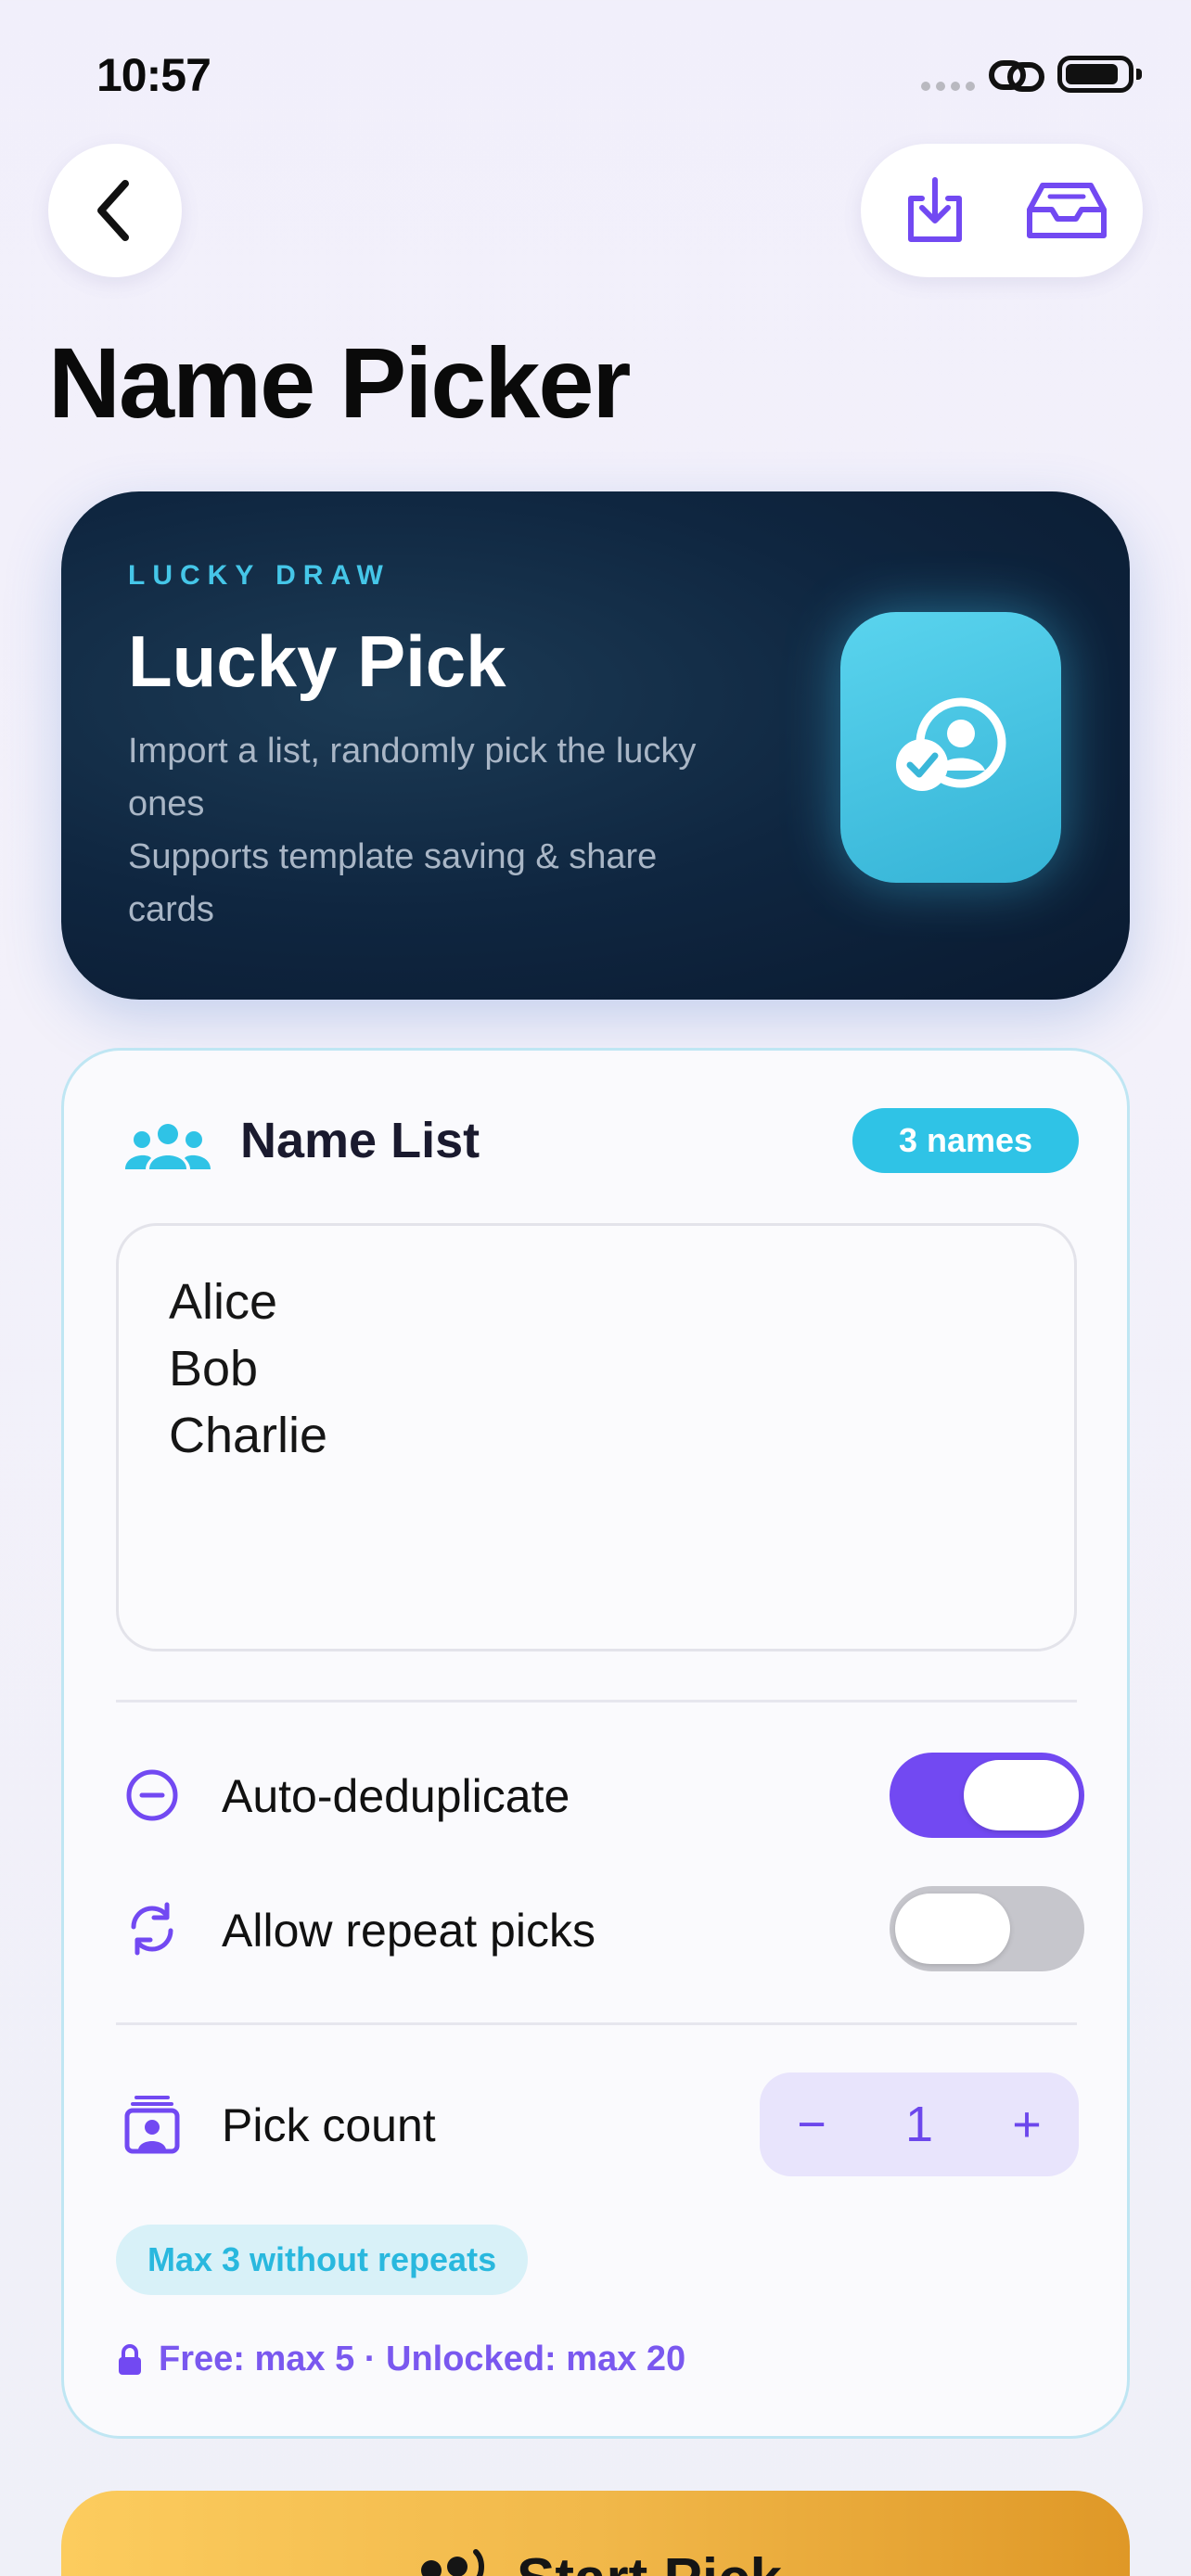 This screenshot has height=2576, width=1191. I want to click on inbox-tray-icon, so click(1067, 211).